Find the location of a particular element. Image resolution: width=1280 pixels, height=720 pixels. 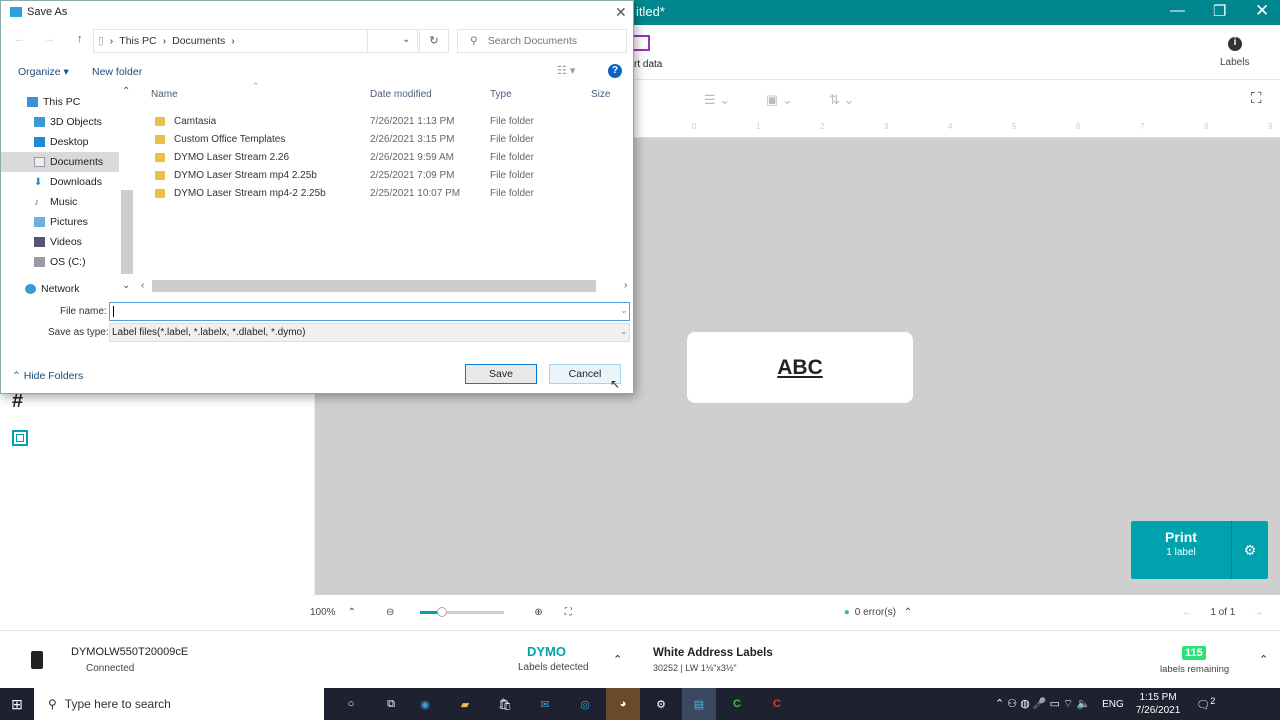

file-row: Camtasia 7/26/2021 1:13 PM File folder is located at coordinates (376, 121).